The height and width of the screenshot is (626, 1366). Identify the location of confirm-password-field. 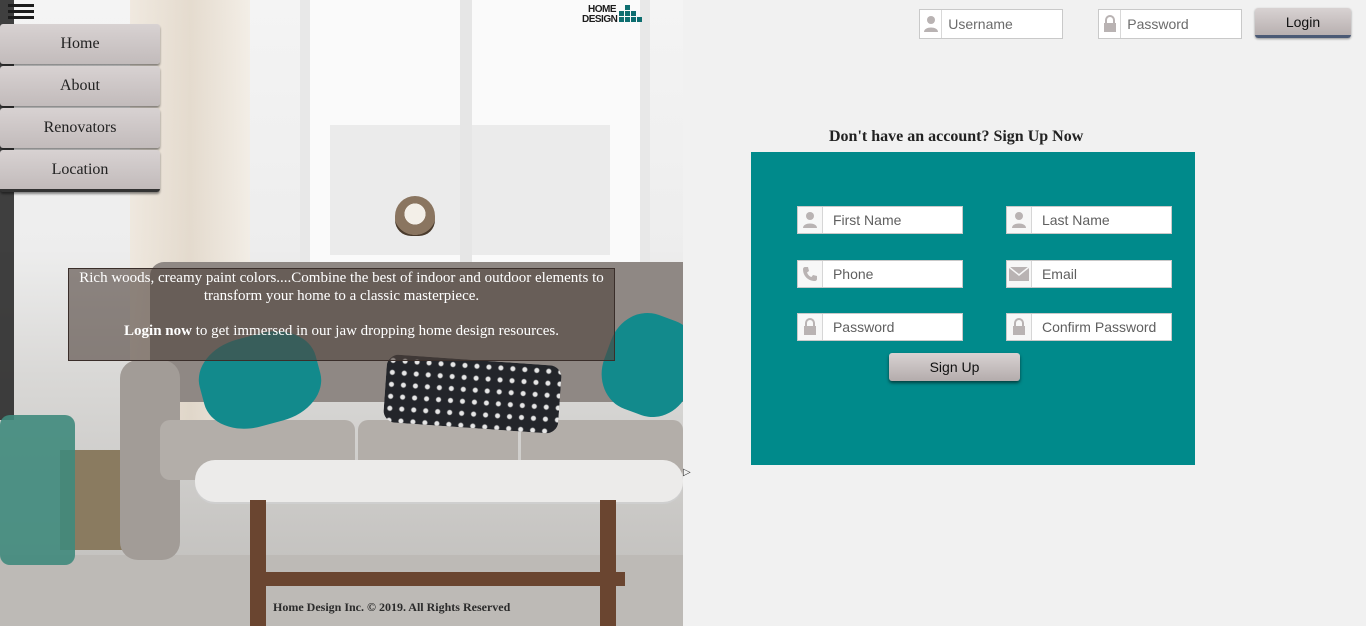
(1089, 327).